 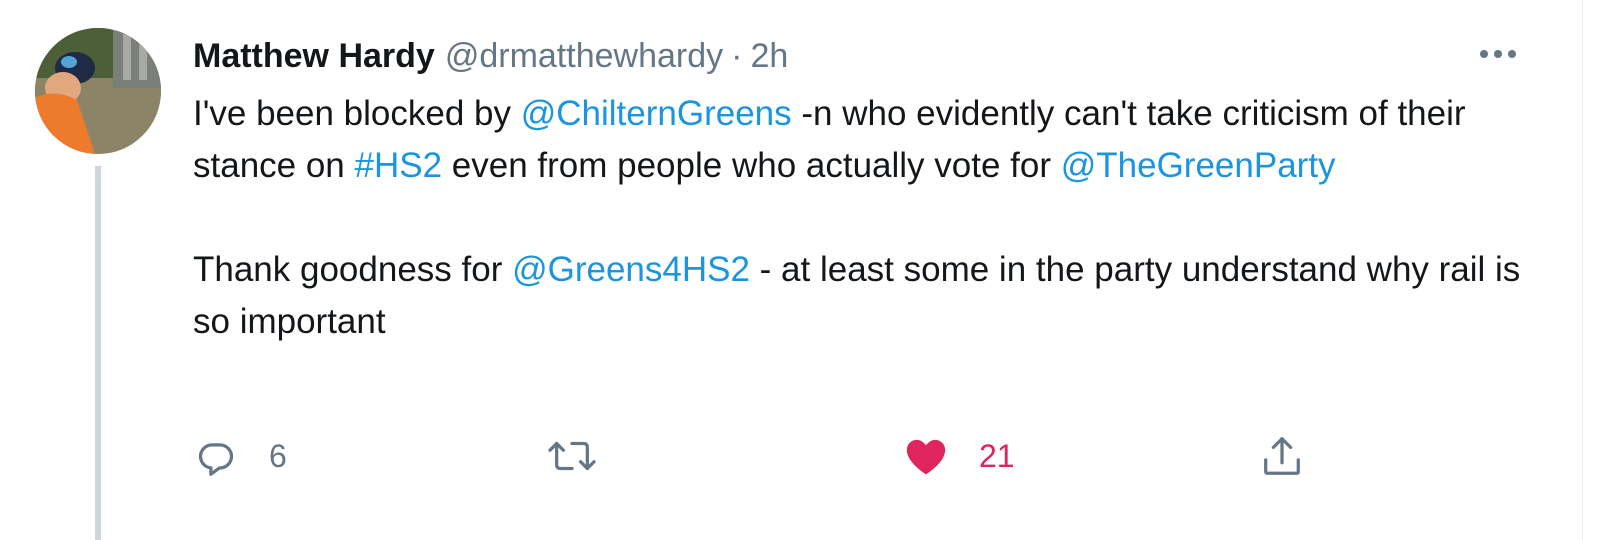 I want to click on avatar-photo, so click(x=98, y=91).